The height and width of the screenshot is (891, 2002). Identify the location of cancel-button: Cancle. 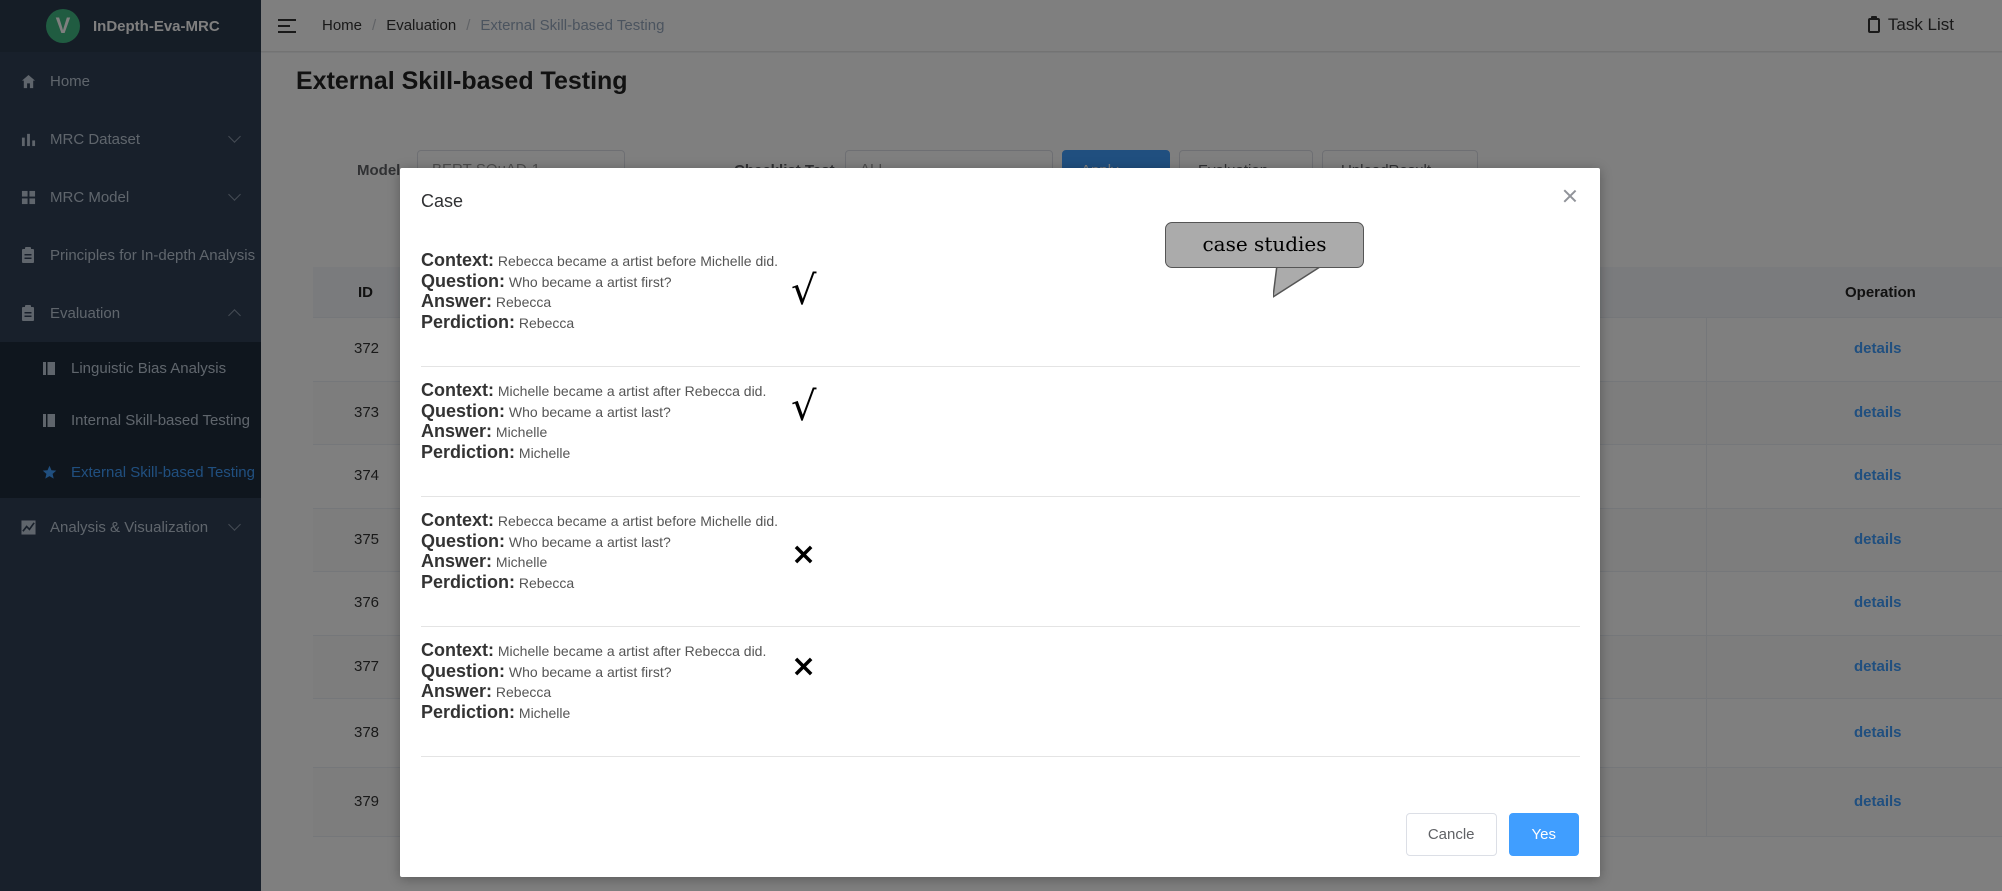
(1451, 834).